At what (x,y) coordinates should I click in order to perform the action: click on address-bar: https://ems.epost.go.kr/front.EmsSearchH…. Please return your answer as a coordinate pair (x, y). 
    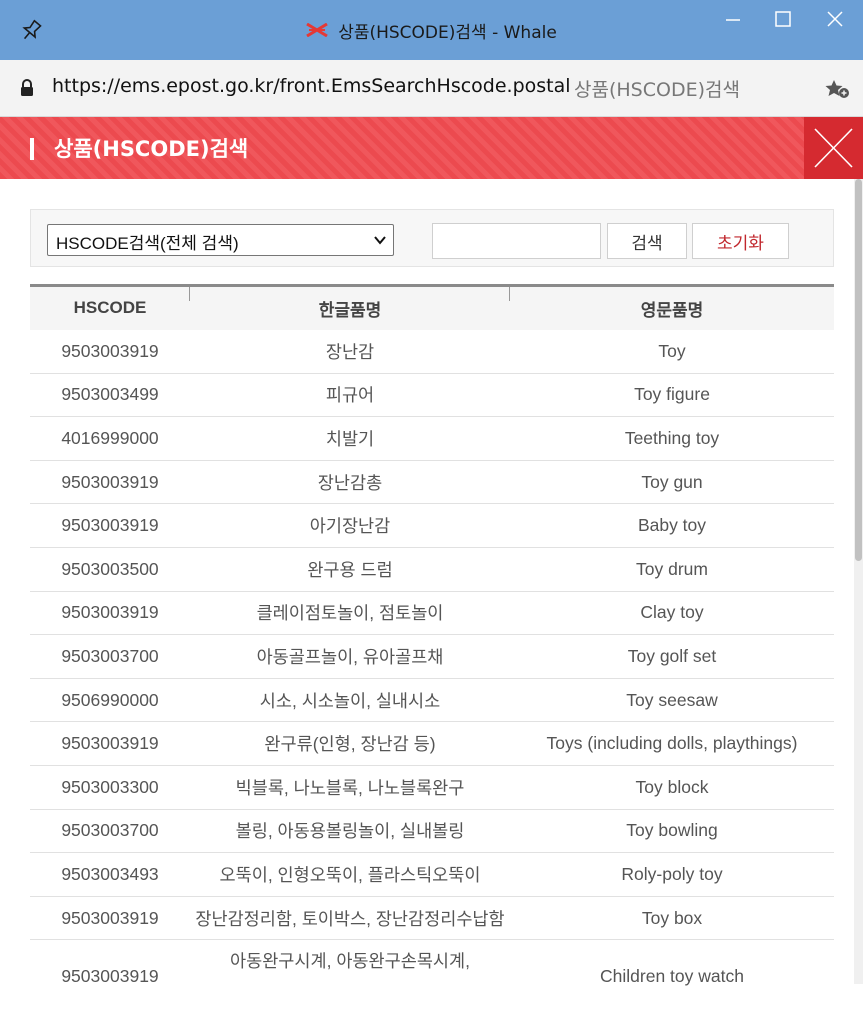
    Looking at the image, I should click on (431, 88).